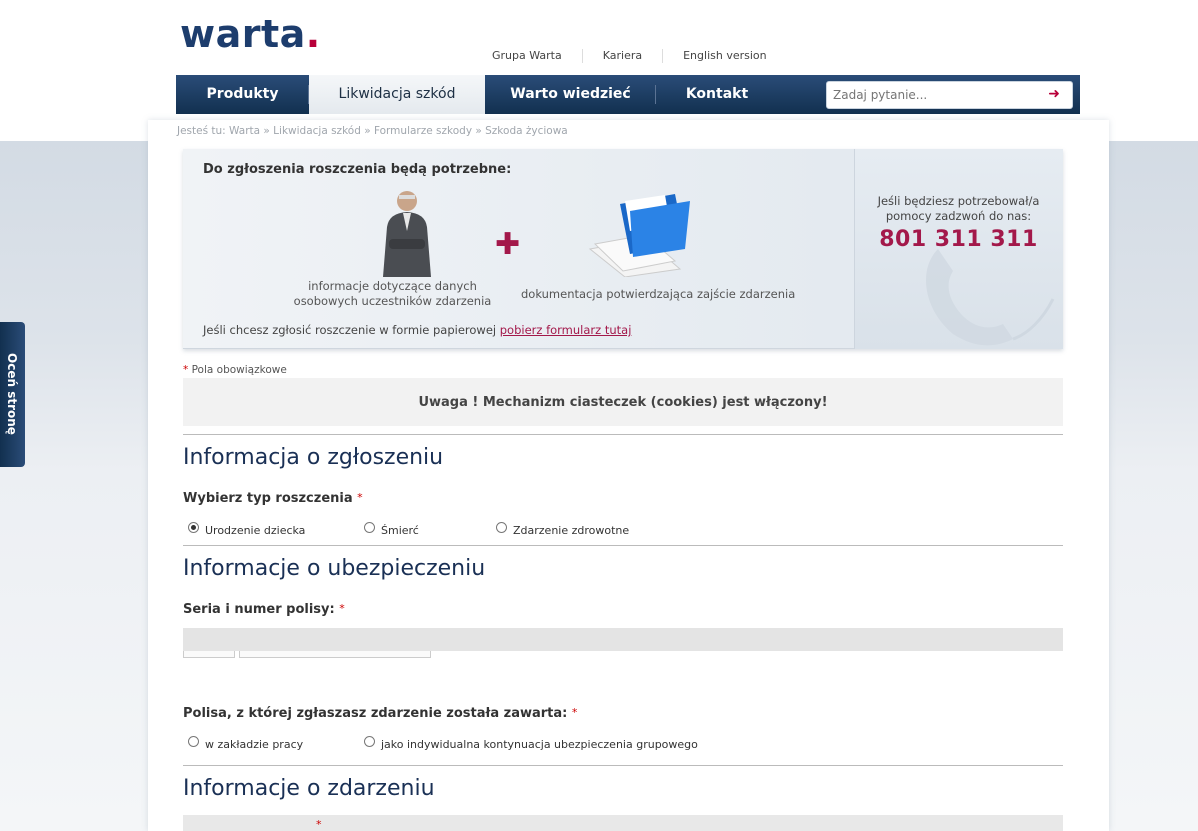  Describe the element at coordinates (530, 56) in the screenshot. I see `top-link-grupa-warta: Grupa Warta` at that location.